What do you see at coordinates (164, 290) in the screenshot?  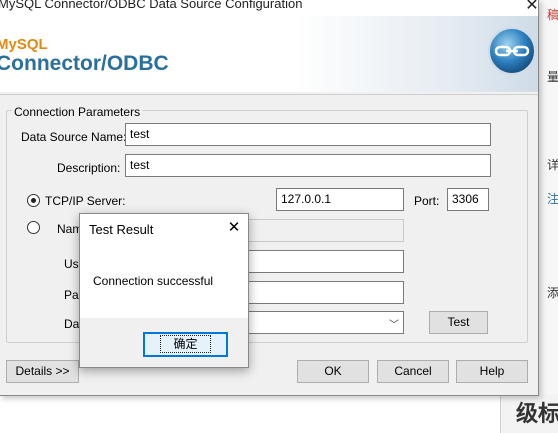 I see `test-result-dialog: Test Result ✕ Connection successful 确定` at bounding box center [164, 290].